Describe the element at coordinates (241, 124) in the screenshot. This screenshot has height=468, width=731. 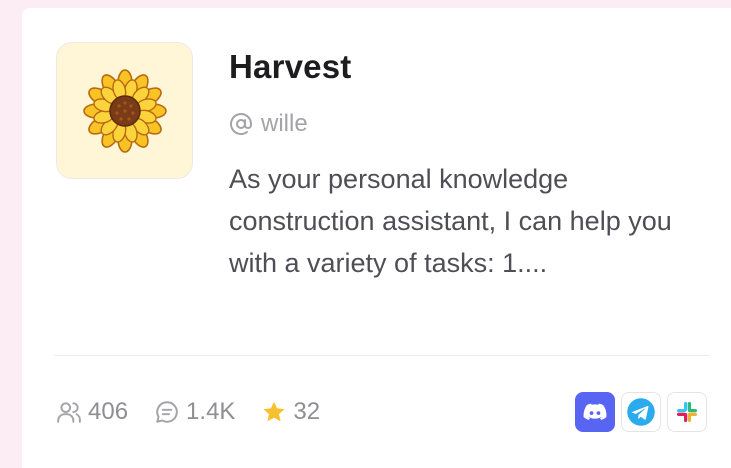
I see `at-sign-icon` at that location.